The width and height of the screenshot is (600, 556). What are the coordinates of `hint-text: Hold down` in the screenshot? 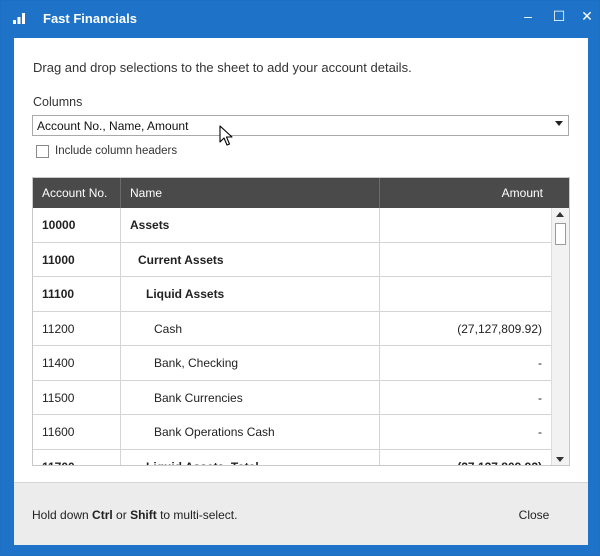 It's located at (62, 515).